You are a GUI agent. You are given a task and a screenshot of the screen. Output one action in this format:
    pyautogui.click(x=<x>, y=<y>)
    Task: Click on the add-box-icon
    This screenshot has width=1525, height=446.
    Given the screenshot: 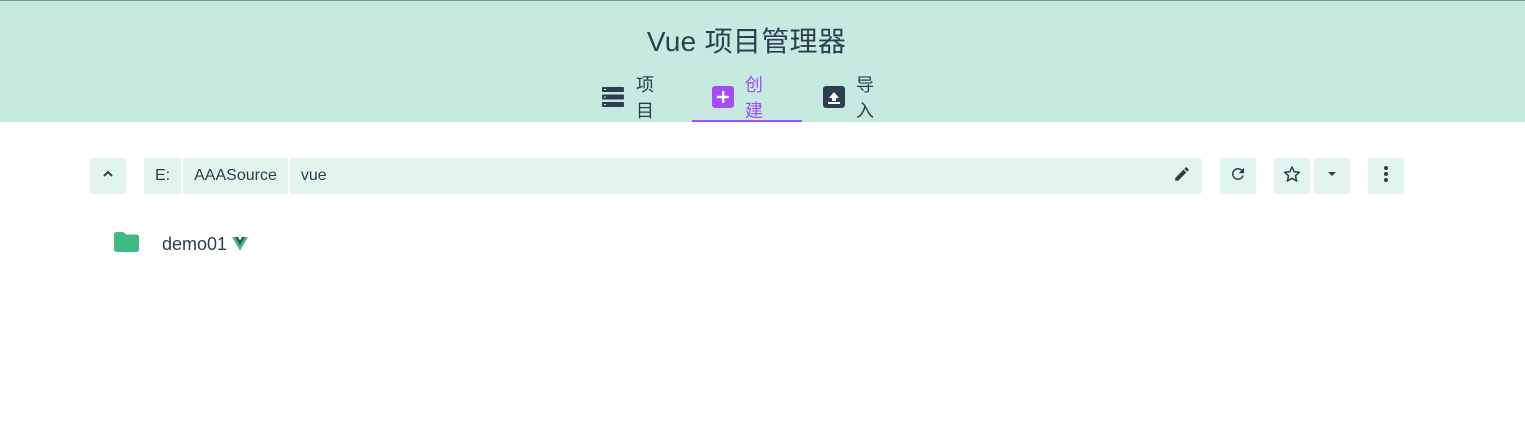 What is the action you would take?
    pyautogui.click(x=723, y=97)
    